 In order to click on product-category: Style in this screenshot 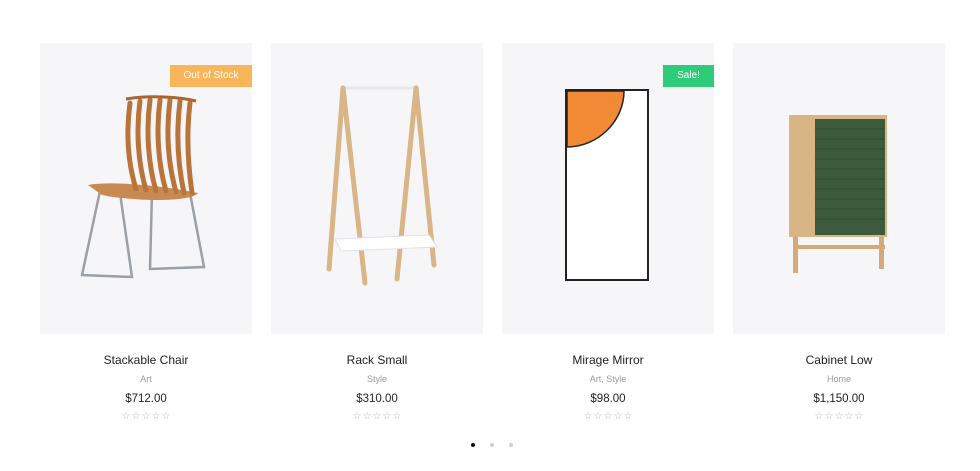, I will do `click(377, 379)`.